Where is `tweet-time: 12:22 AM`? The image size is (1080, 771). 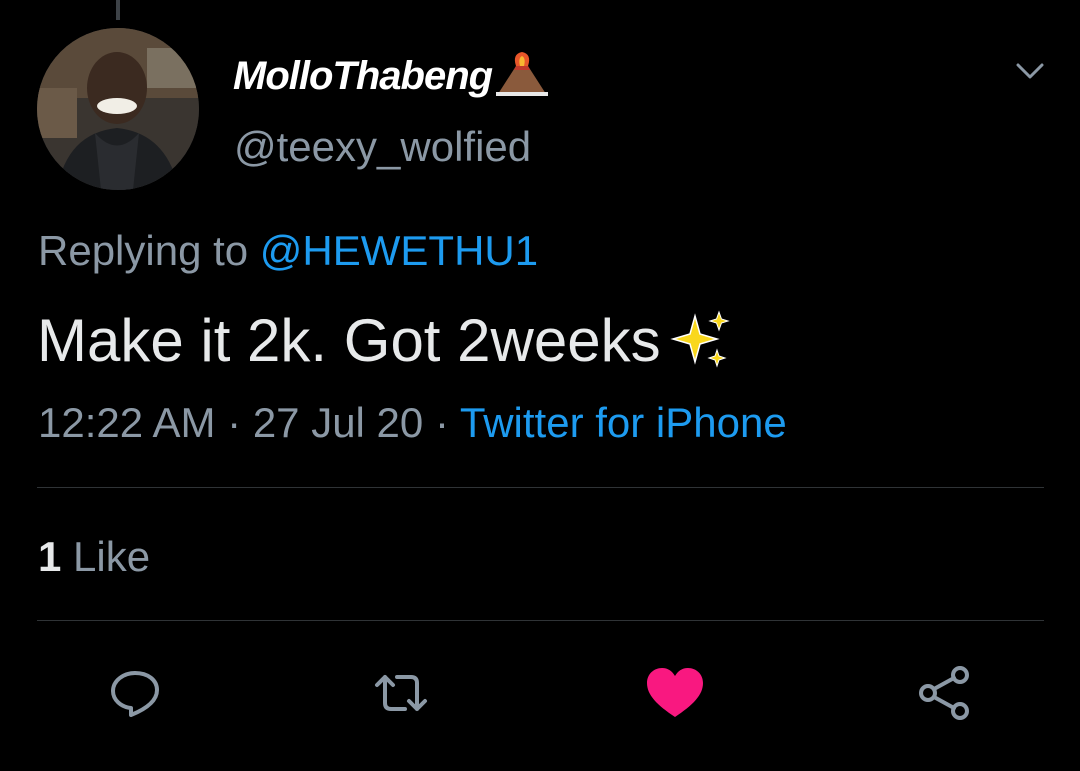 tweet-time: 12:22 AM is located at coordinates (126, 422).